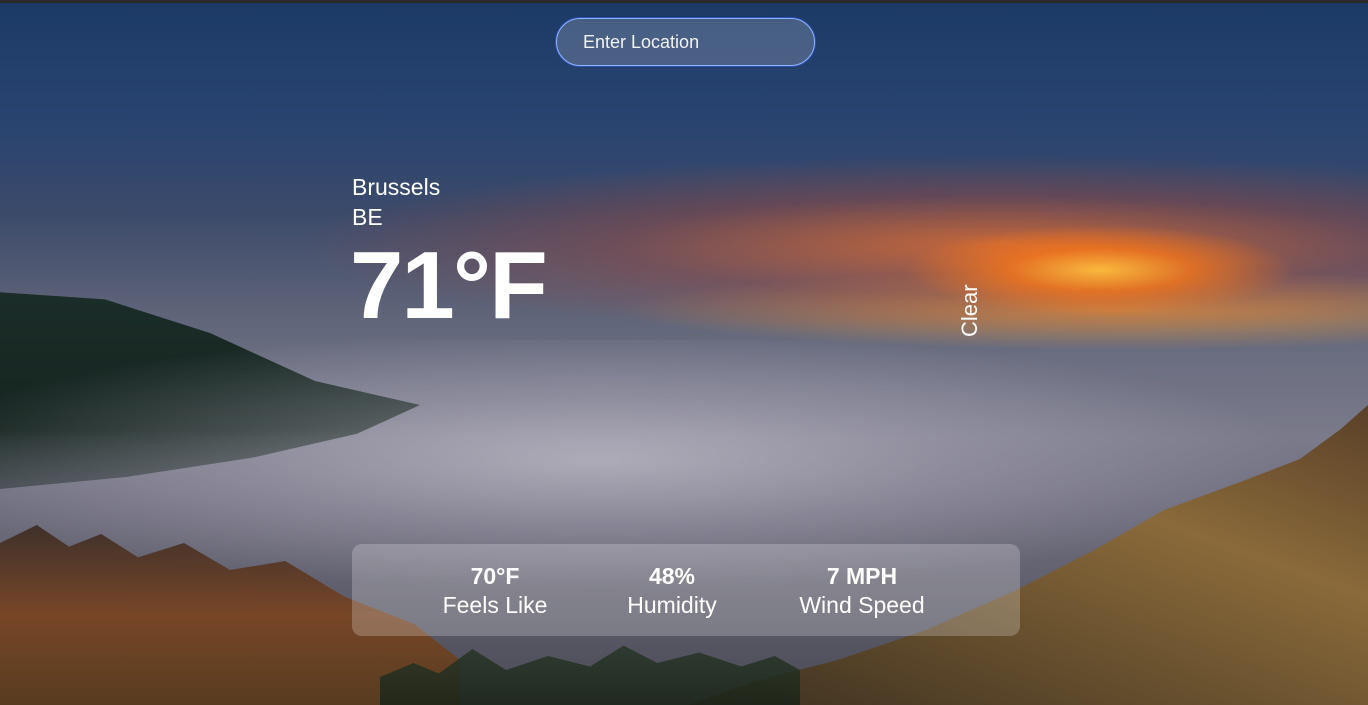 The height and width of the screenshot is (705, 1368). I want to click on weather-condition: Clear, so click(969, 310).